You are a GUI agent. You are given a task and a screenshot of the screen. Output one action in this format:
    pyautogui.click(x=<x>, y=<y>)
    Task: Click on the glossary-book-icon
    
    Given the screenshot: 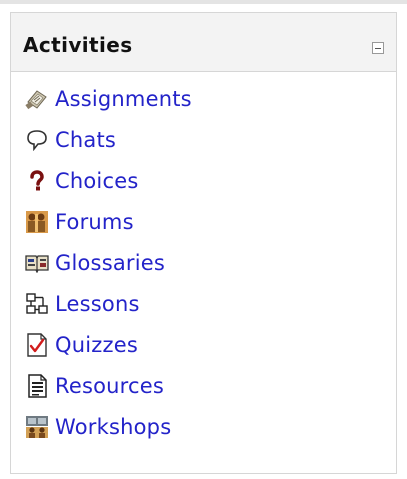 What is the action you would take?
    pyautogui.click(x=37, y=263)
    